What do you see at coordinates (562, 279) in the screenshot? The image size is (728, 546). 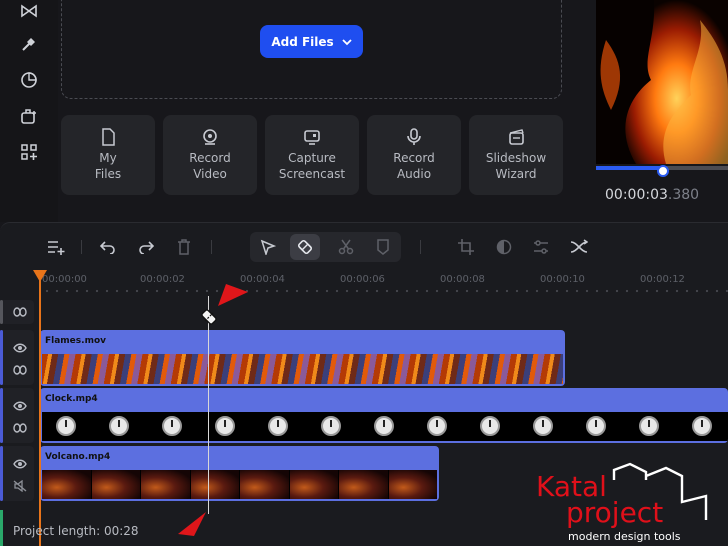 I see `ruler-tick: 00:00:10` at bounding box center [562, 279].